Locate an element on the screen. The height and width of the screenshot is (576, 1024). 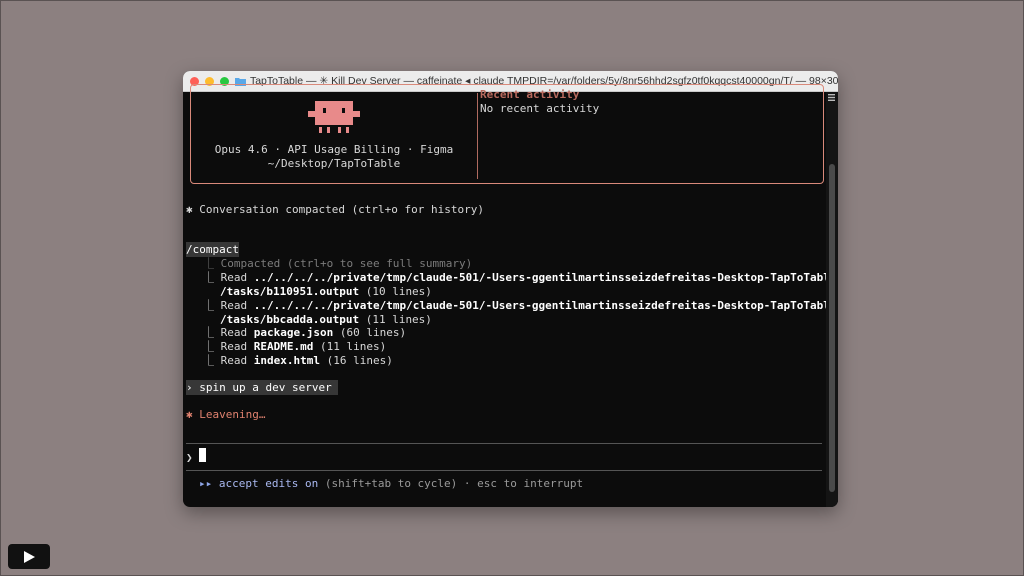
read-op-row: ⎿ Read package.json (60 lines) is located at coordinates (305, 332).